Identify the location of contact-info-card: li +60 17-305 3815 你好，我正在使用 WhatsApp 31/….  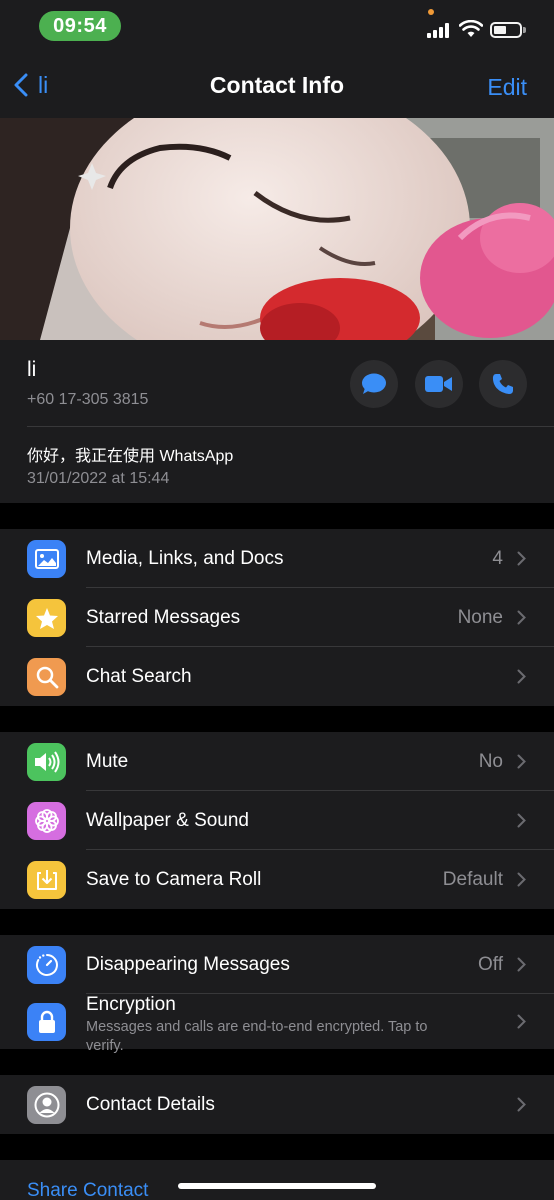
(277, 421).